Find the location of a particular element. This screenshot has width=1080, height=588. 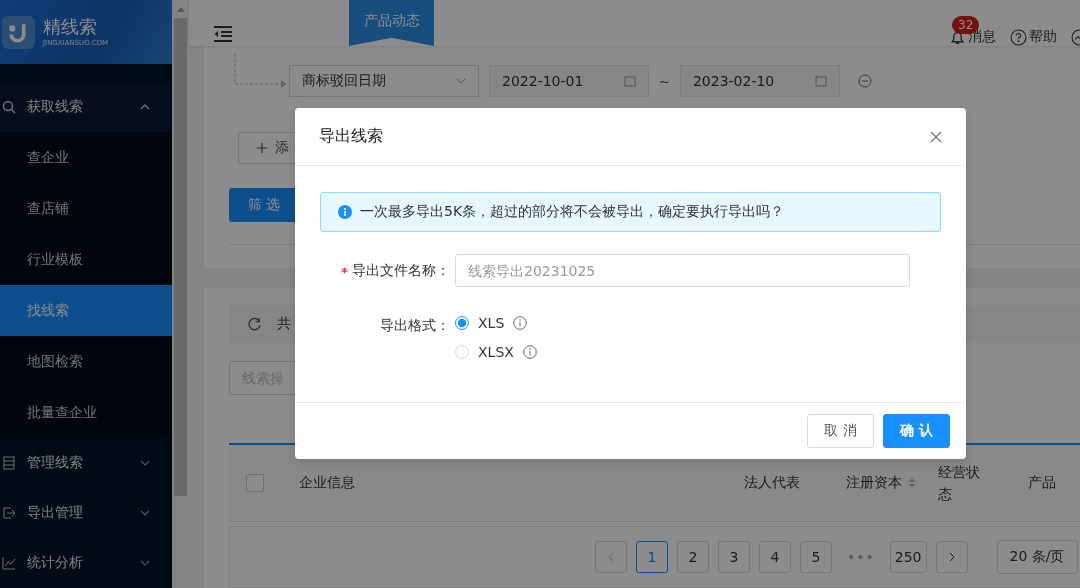

menu-group: 统计分析 is located at coordinates (86, 563).